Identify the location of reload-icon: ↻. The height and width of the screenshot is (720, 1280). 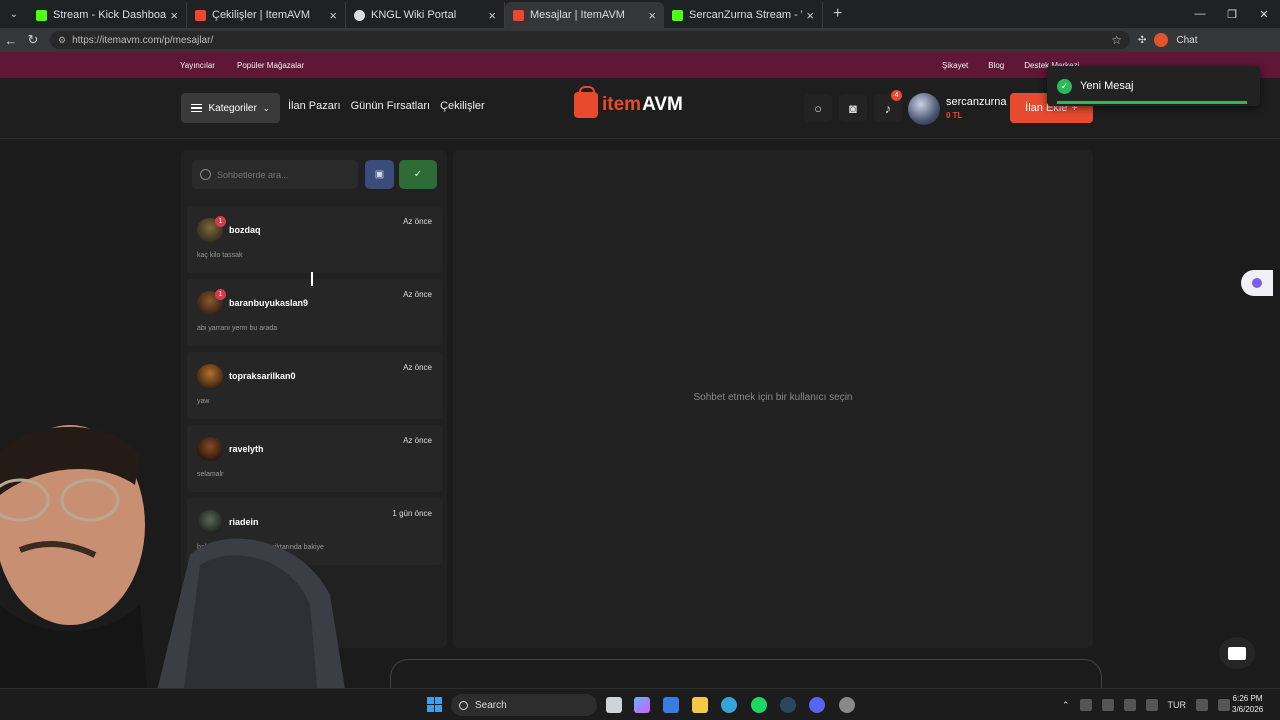
(33, 40).